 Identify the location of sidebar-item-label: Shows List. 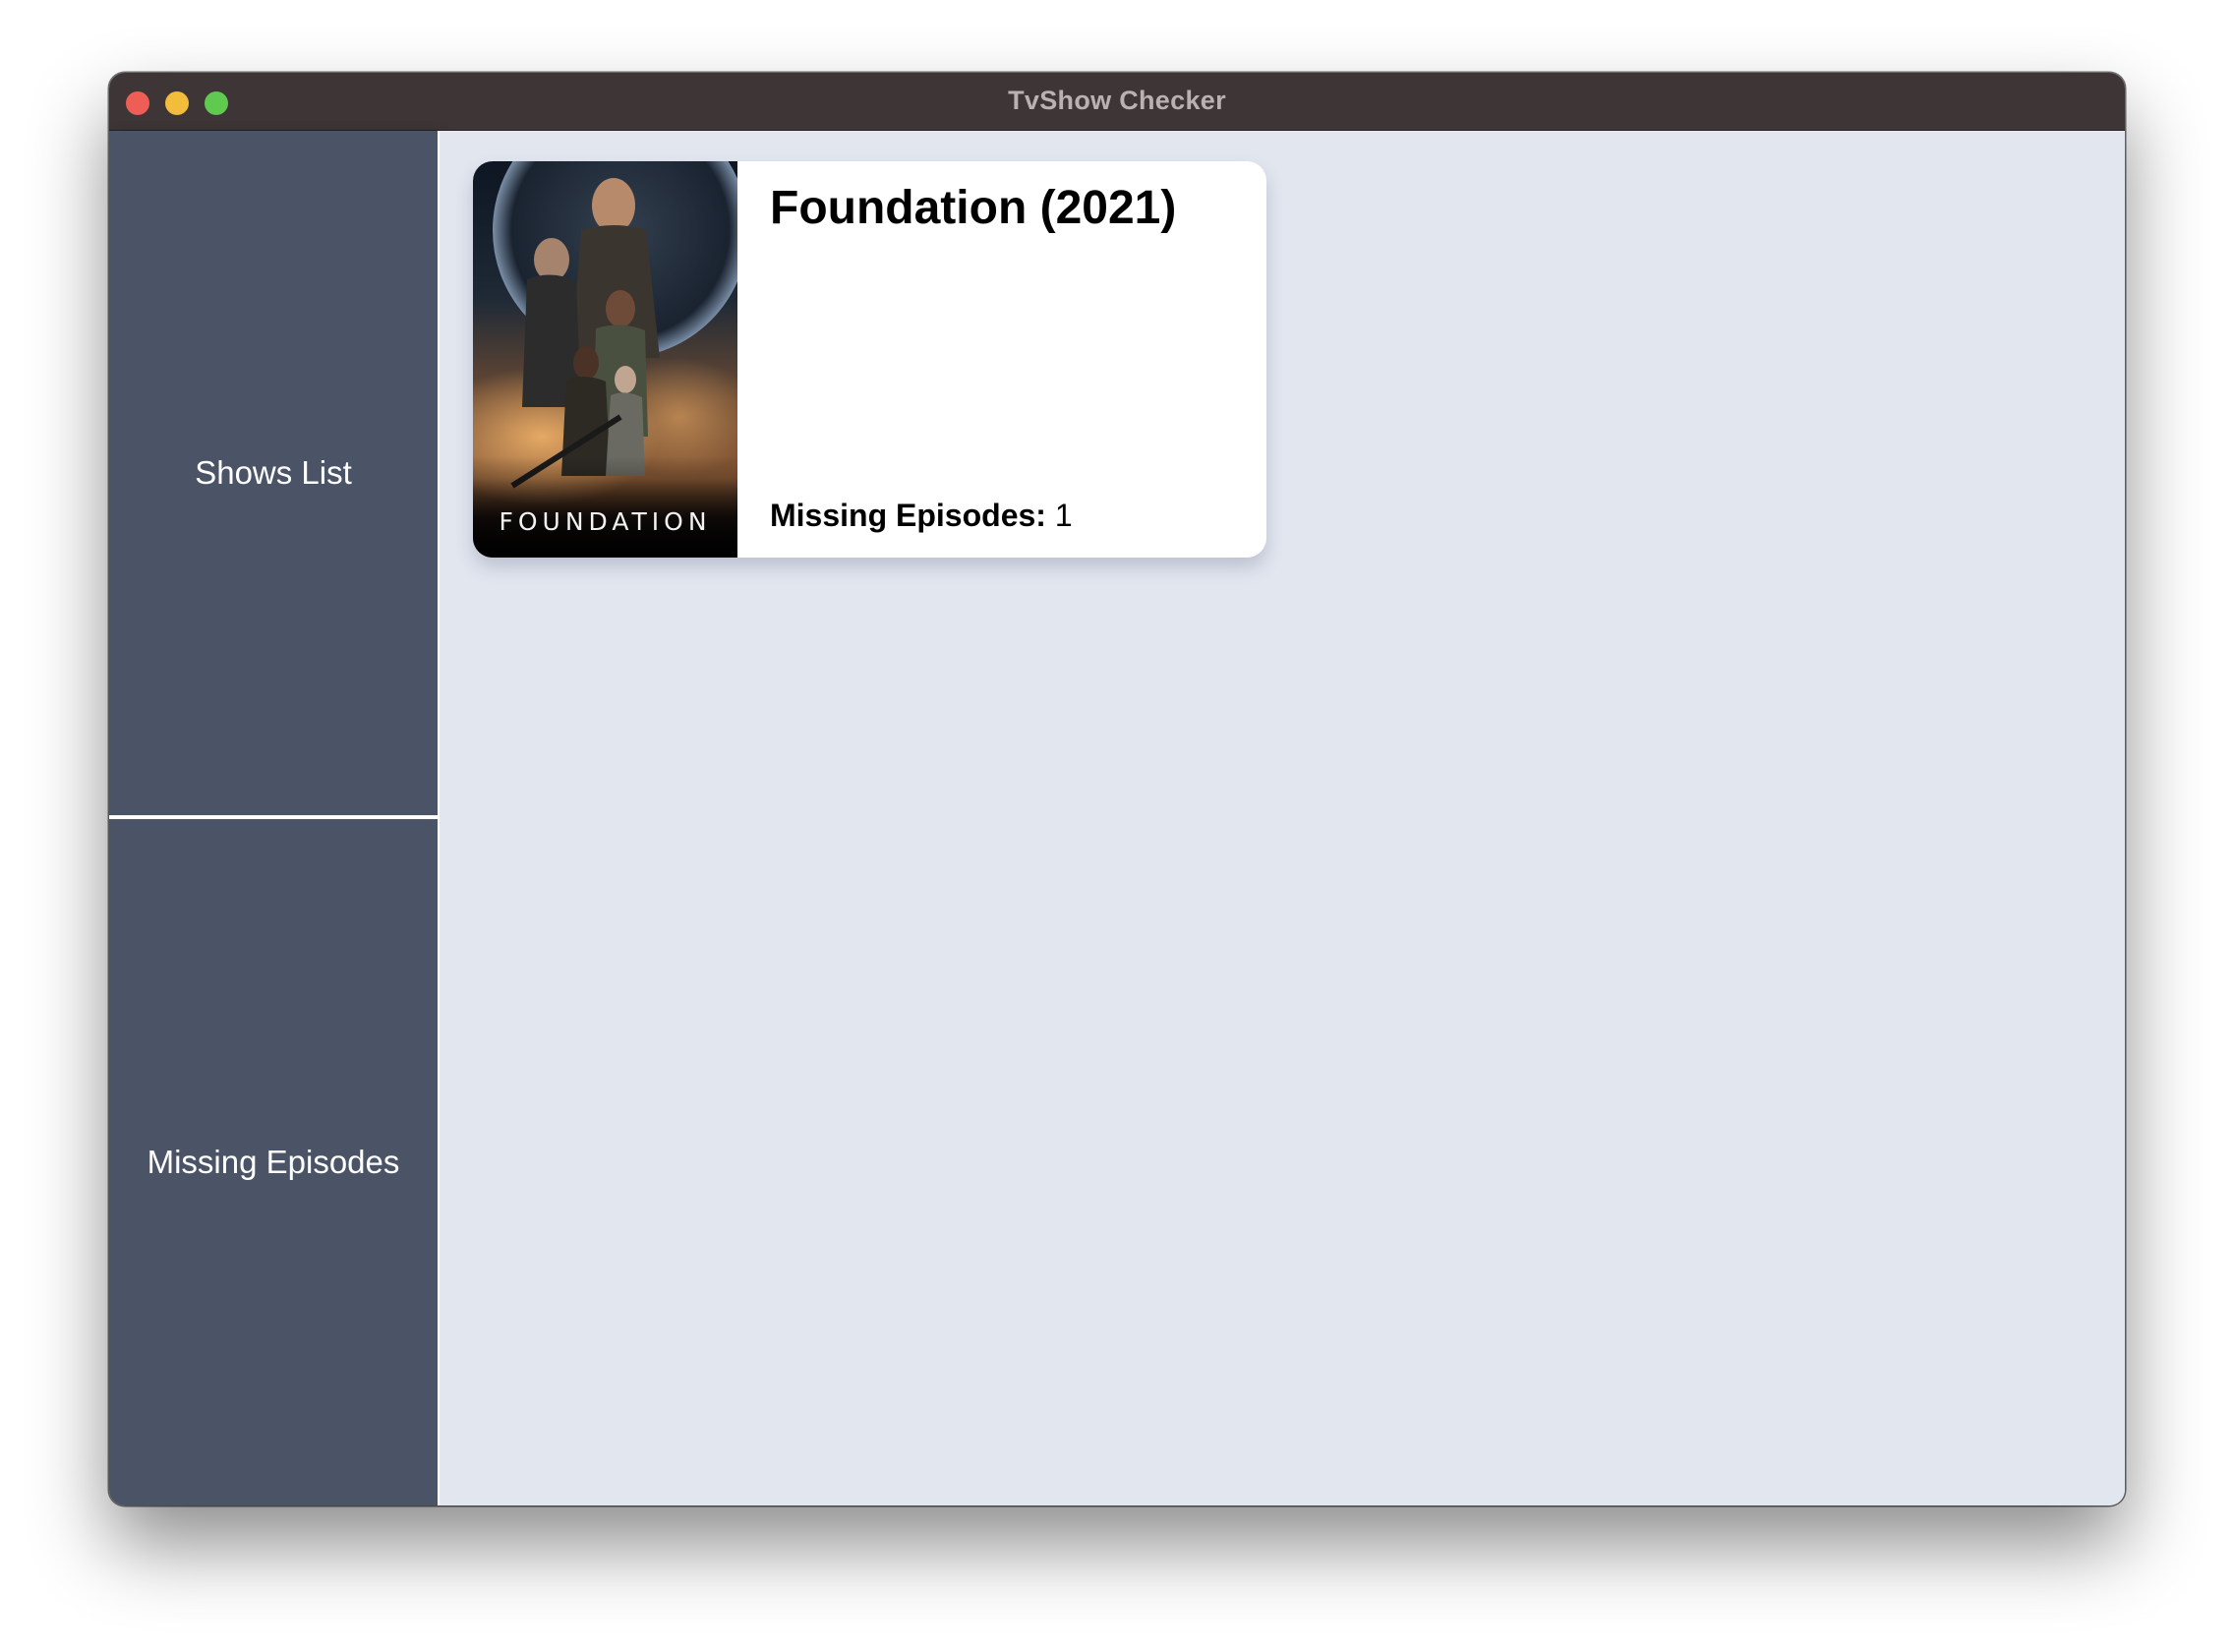
(274, 472).